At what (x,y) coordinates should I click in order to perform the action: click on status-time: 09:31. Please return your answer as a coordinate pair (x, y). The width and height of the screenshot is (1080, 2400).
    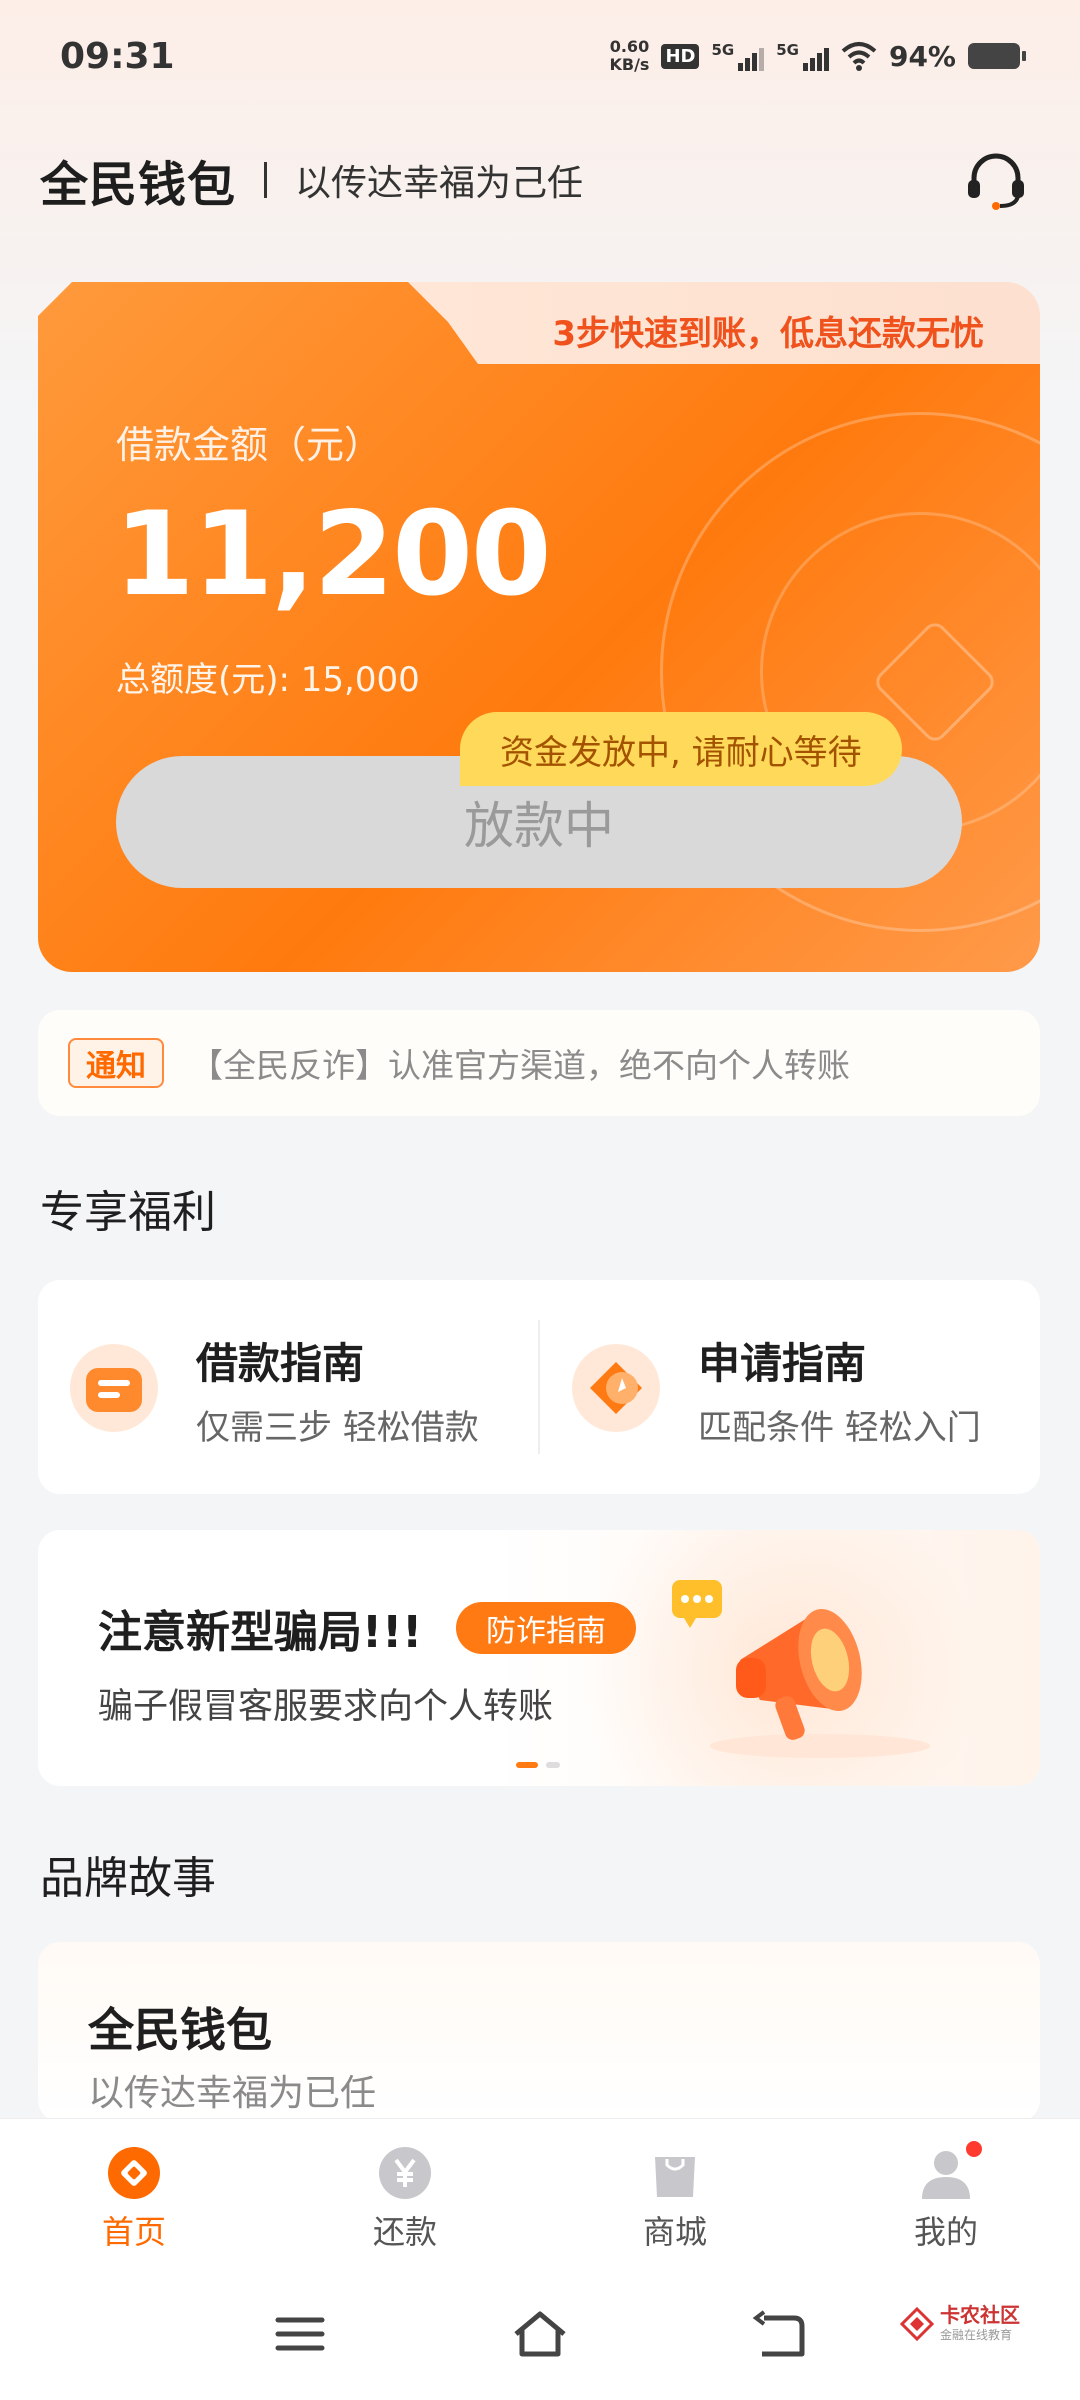
    Looking at the image, I should click on (117, 56).